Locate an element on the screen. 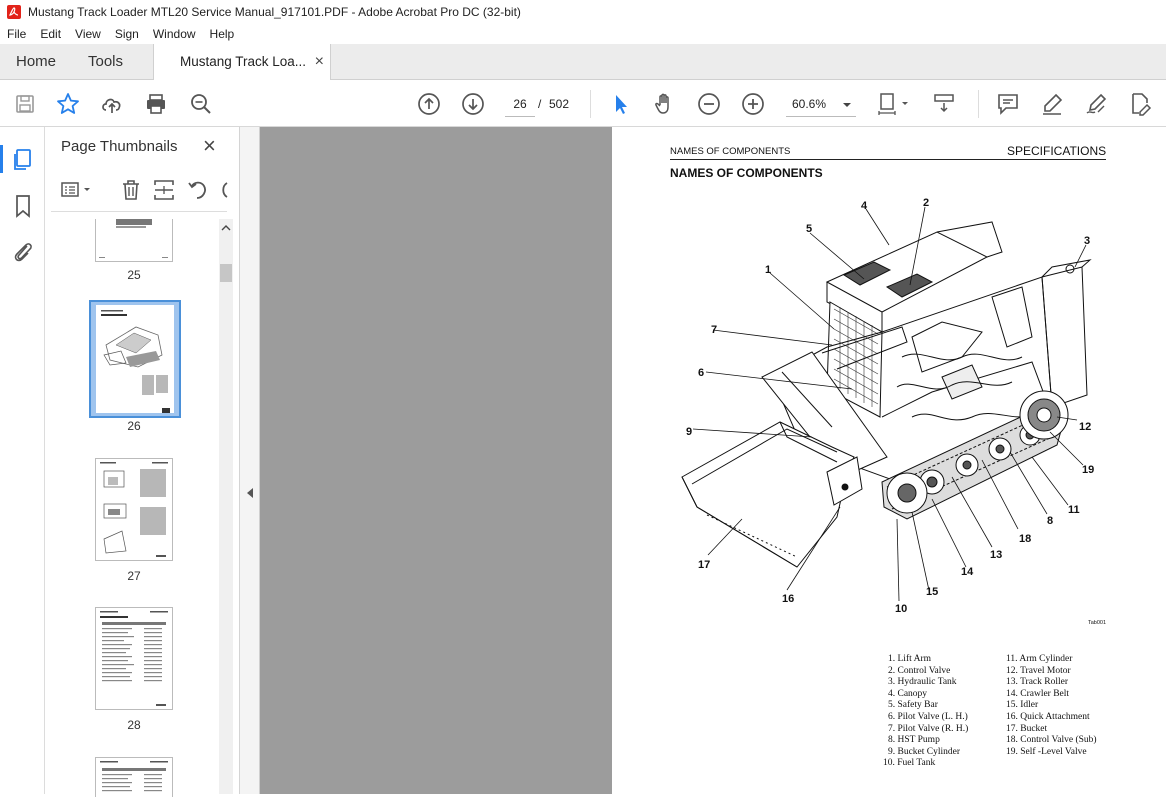 The width and height of the screenshot is (1166, 801). pen-sign-icon is located at coordinates (1096, 103).